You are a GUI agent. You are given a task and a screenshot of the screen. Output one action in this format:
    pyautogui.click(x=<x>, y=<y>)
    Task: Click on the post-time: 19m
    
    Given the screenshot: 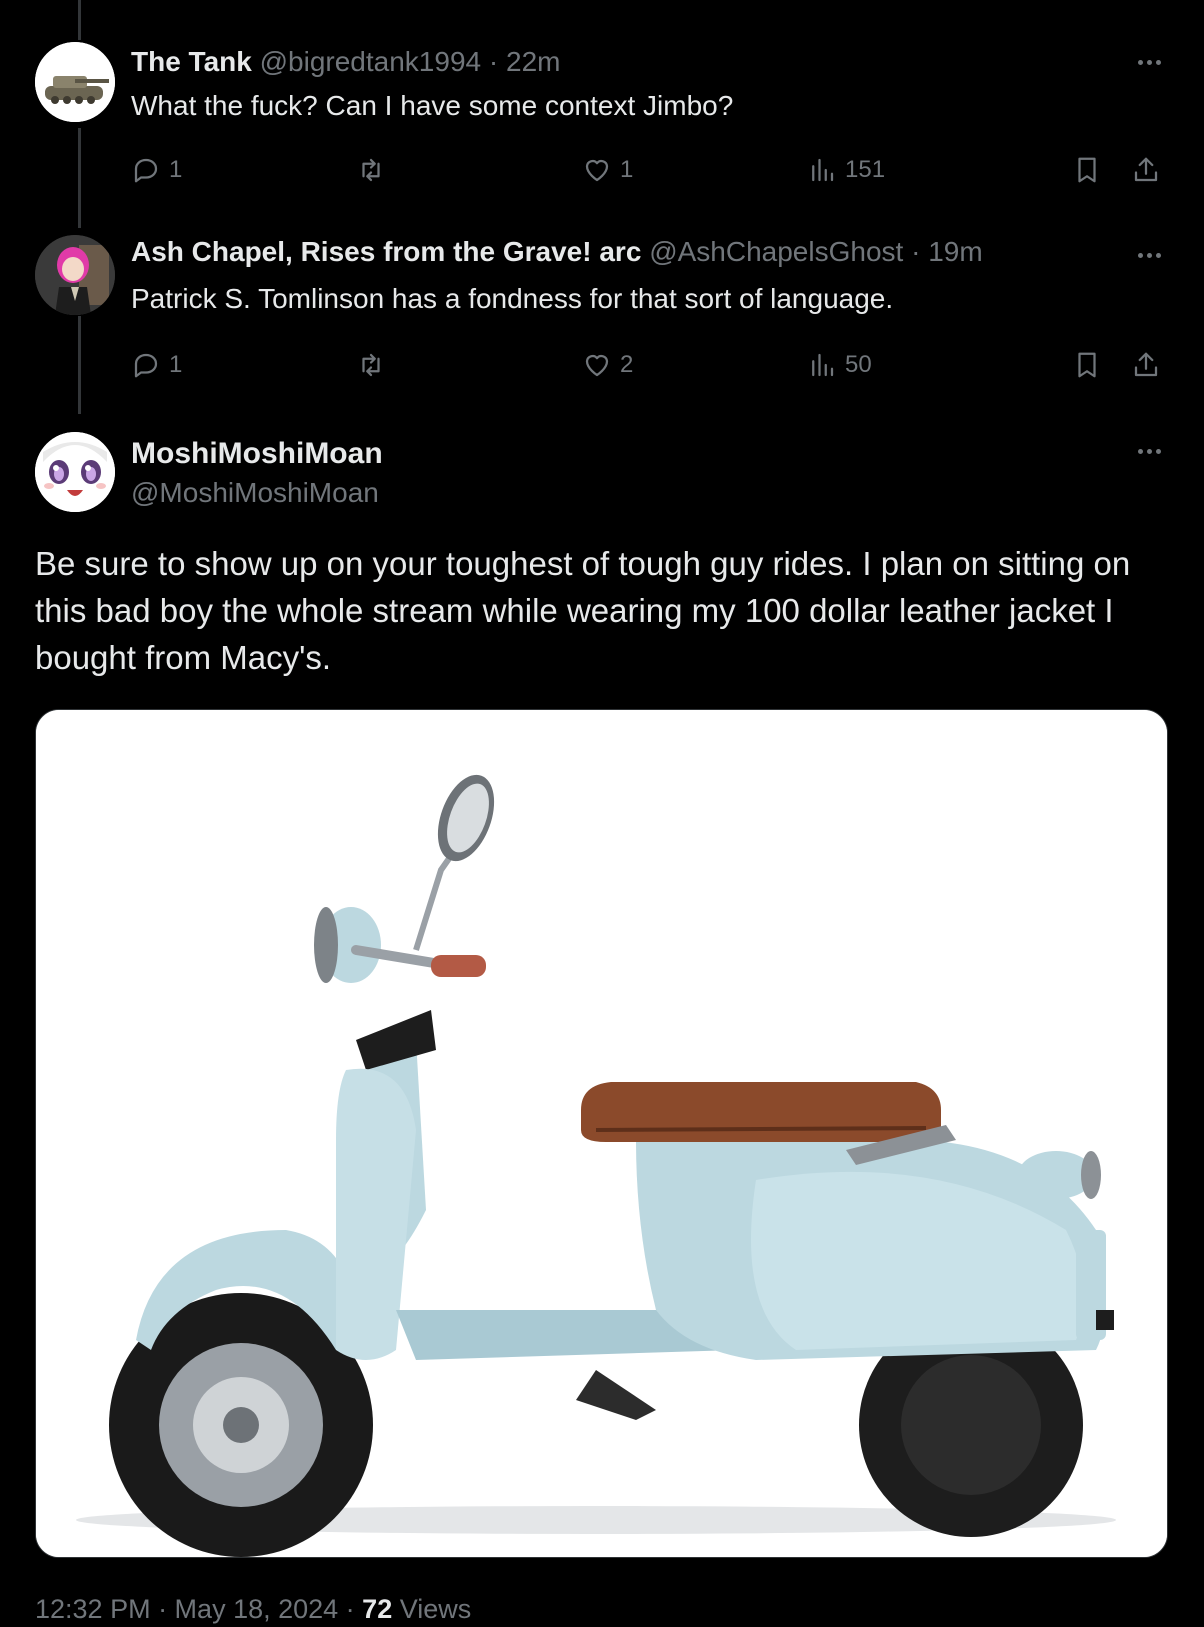 What is the action you would take?
    pyautogui.click(x=955, y=251)
    